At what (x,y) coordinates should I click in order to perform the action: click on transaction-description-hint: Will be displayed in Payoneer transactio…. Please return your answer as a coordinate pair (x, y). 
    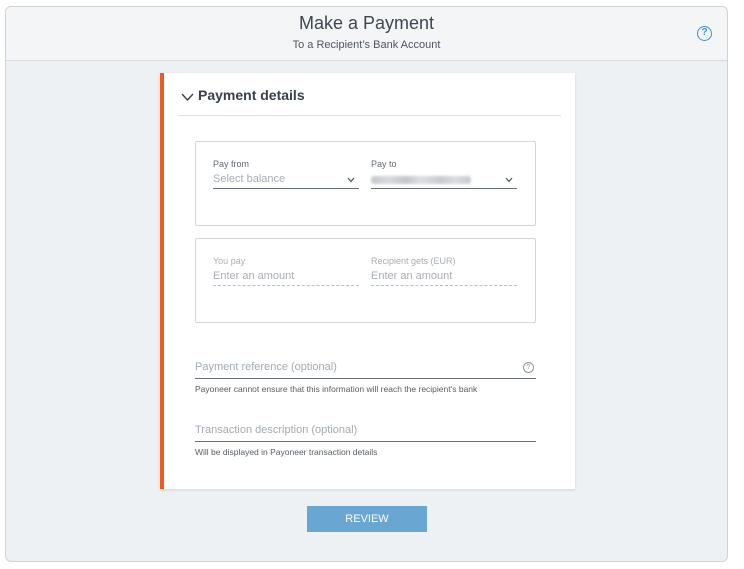
    Looking at the image, I should click on (286, 452).